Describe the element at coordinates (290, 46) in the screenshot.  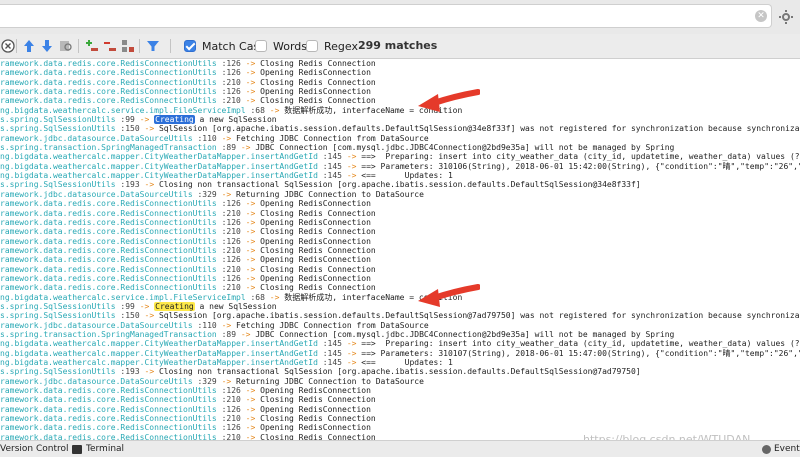
I see `words-label: Words` at that location.